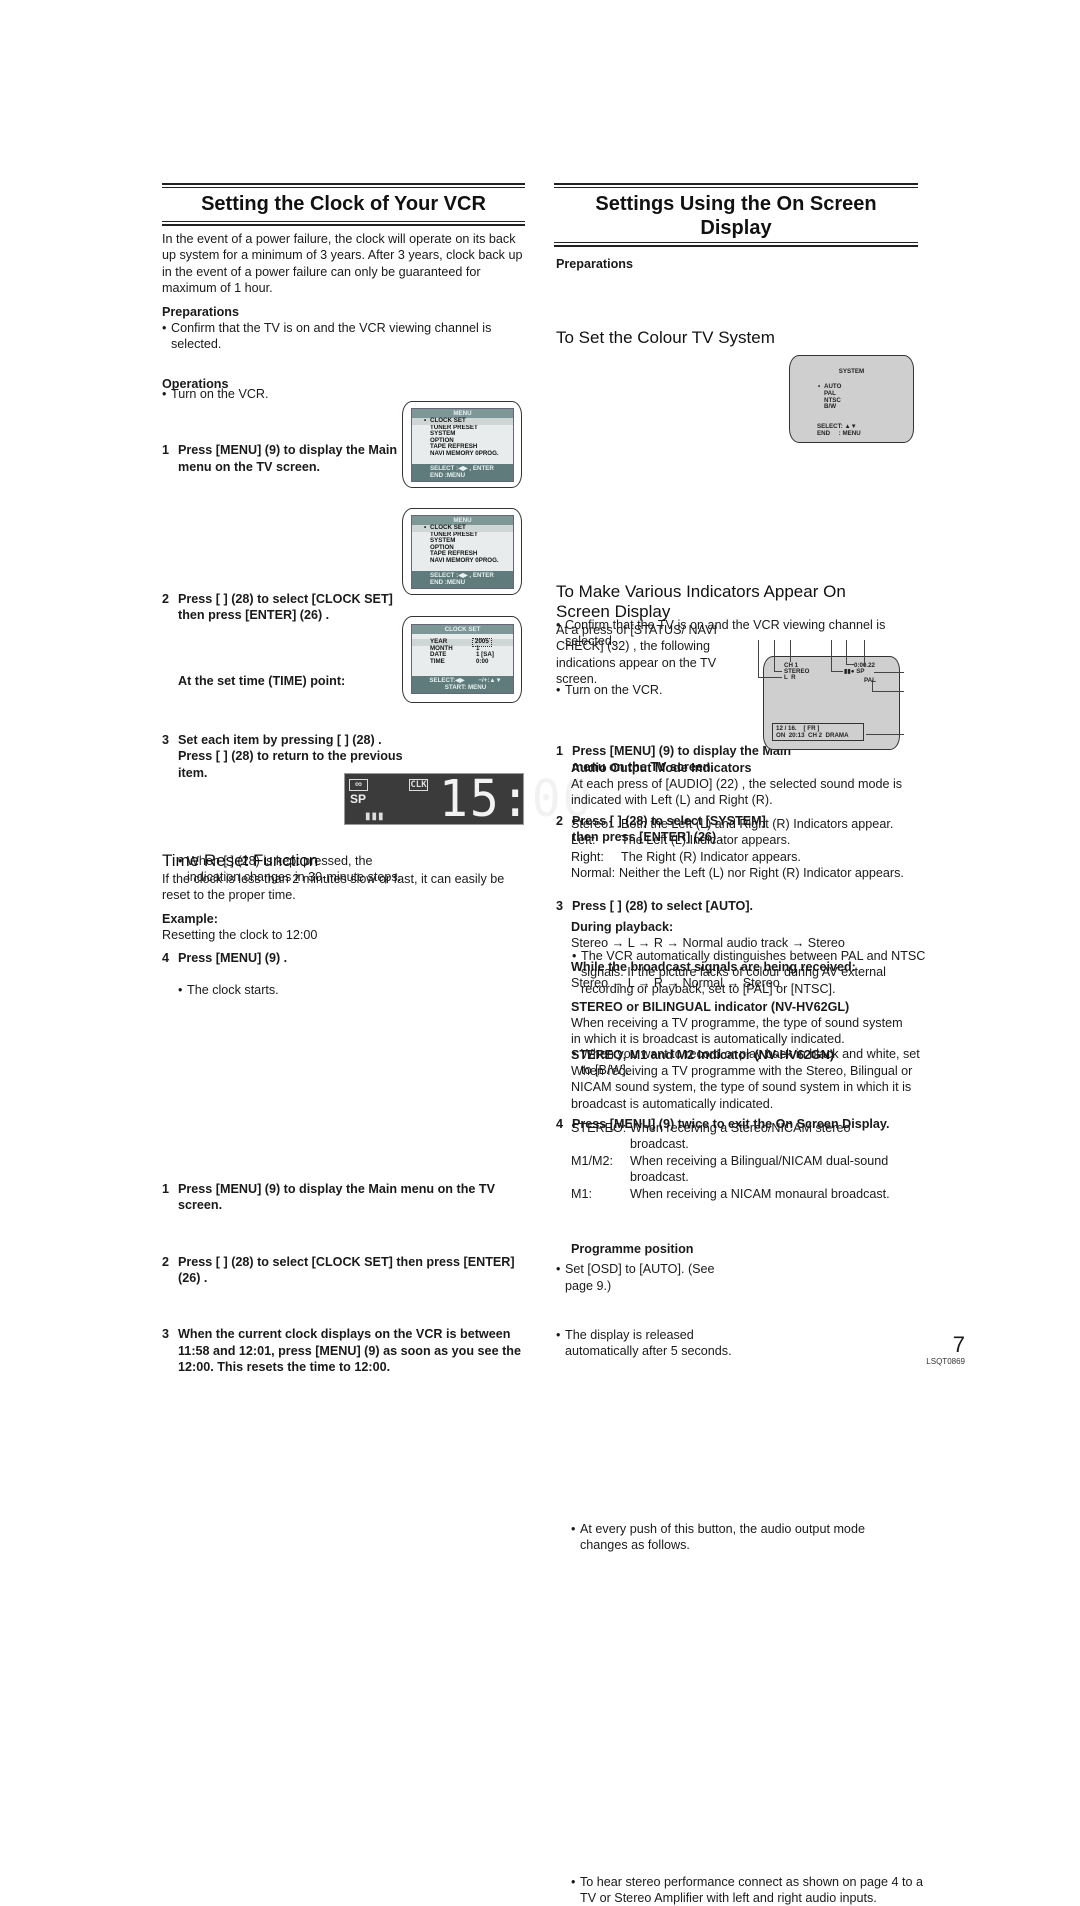  I want to click on title-rule-bottom, so click(343, 223).